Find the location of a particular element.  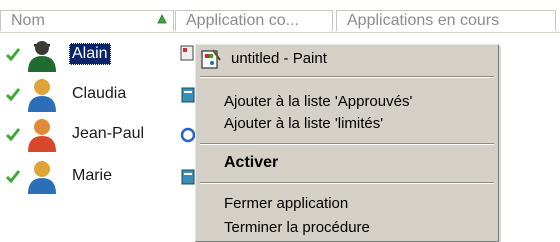

user-row-alain: Alain is located at coordinates (90, 54).